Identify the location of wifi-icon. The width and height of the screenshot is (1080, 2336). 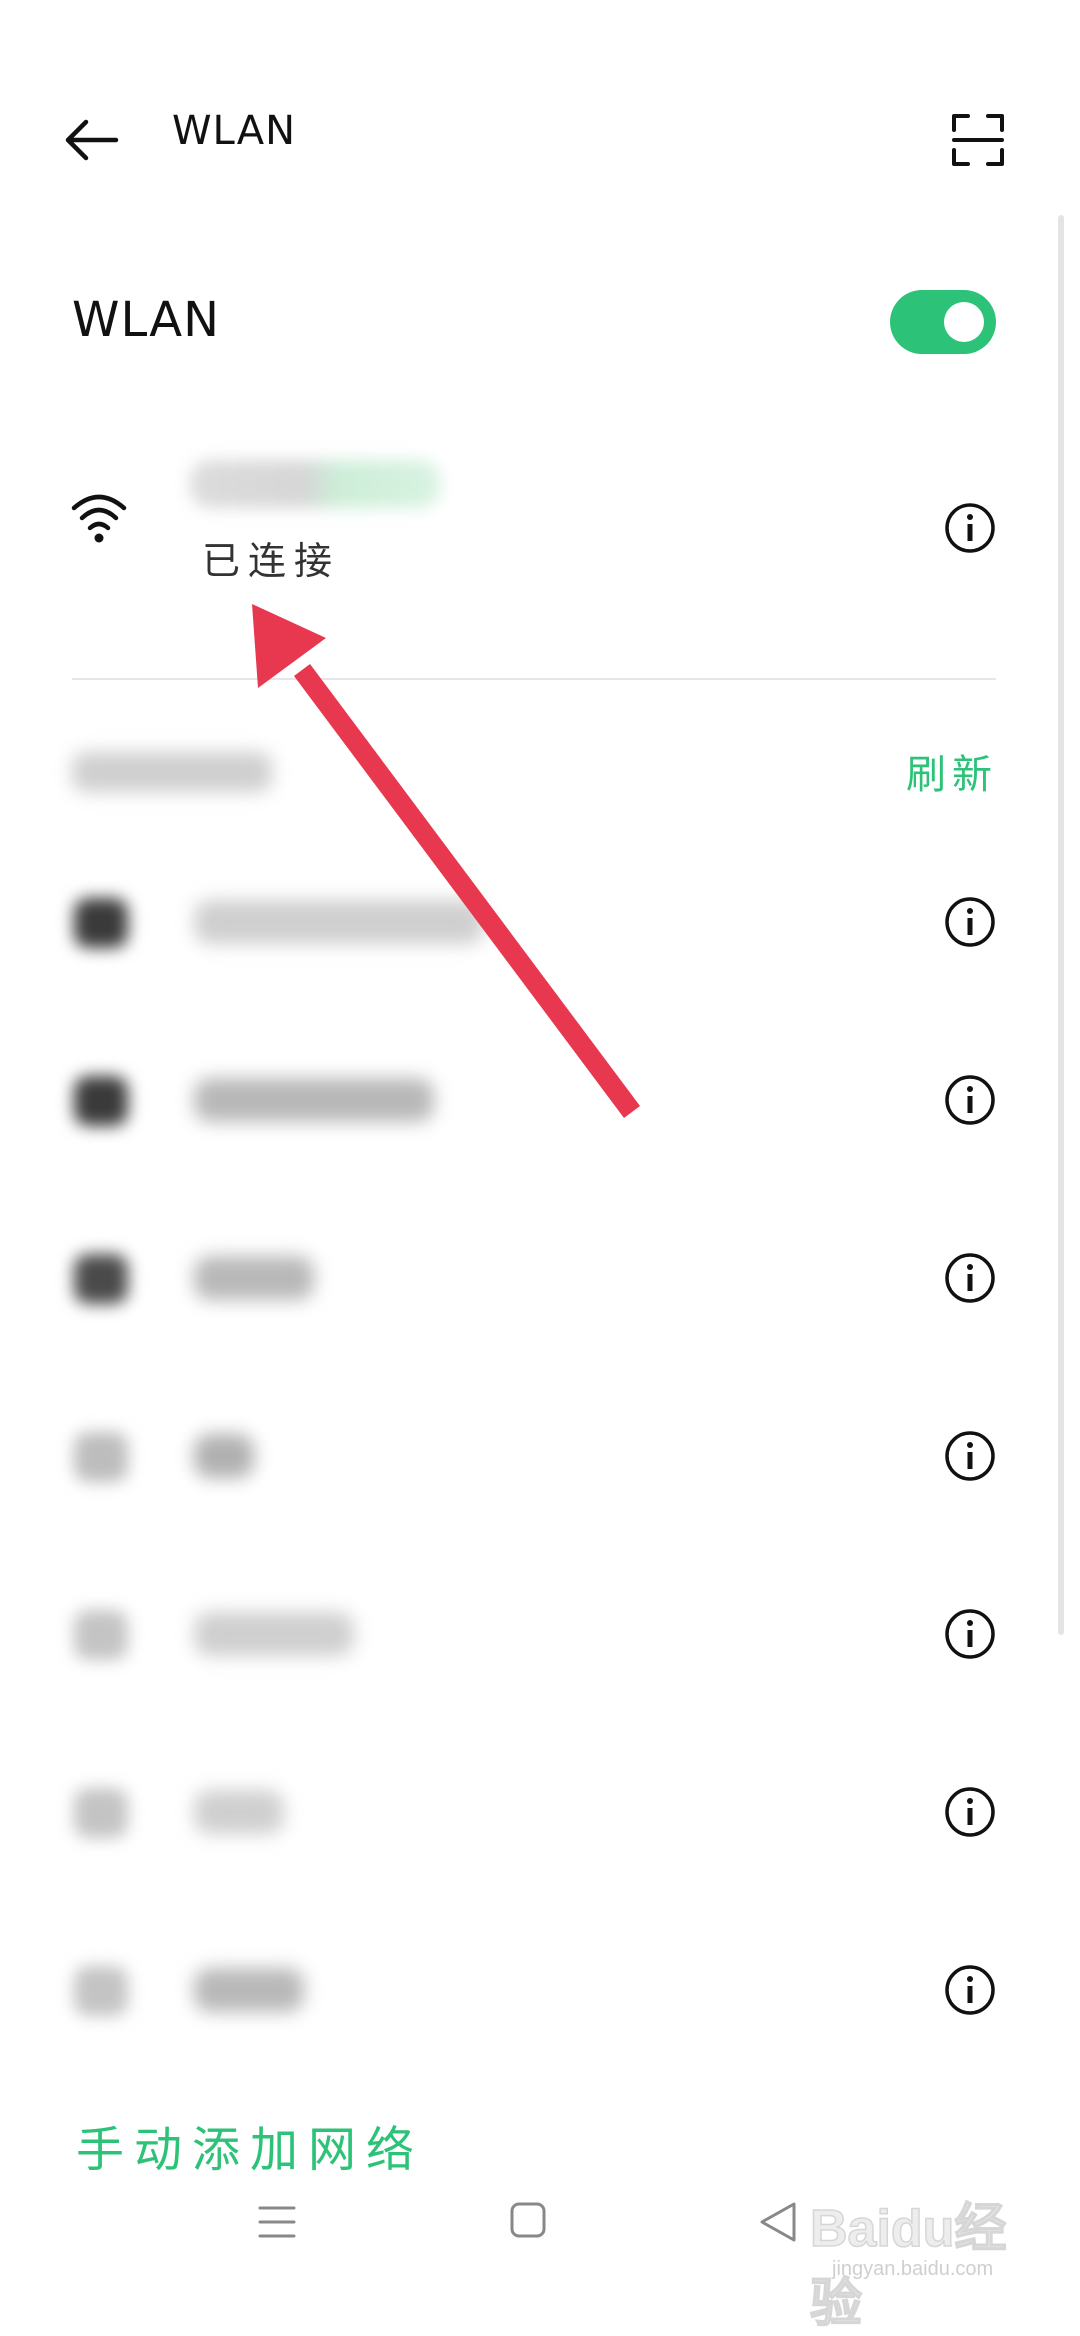
(99, 518).